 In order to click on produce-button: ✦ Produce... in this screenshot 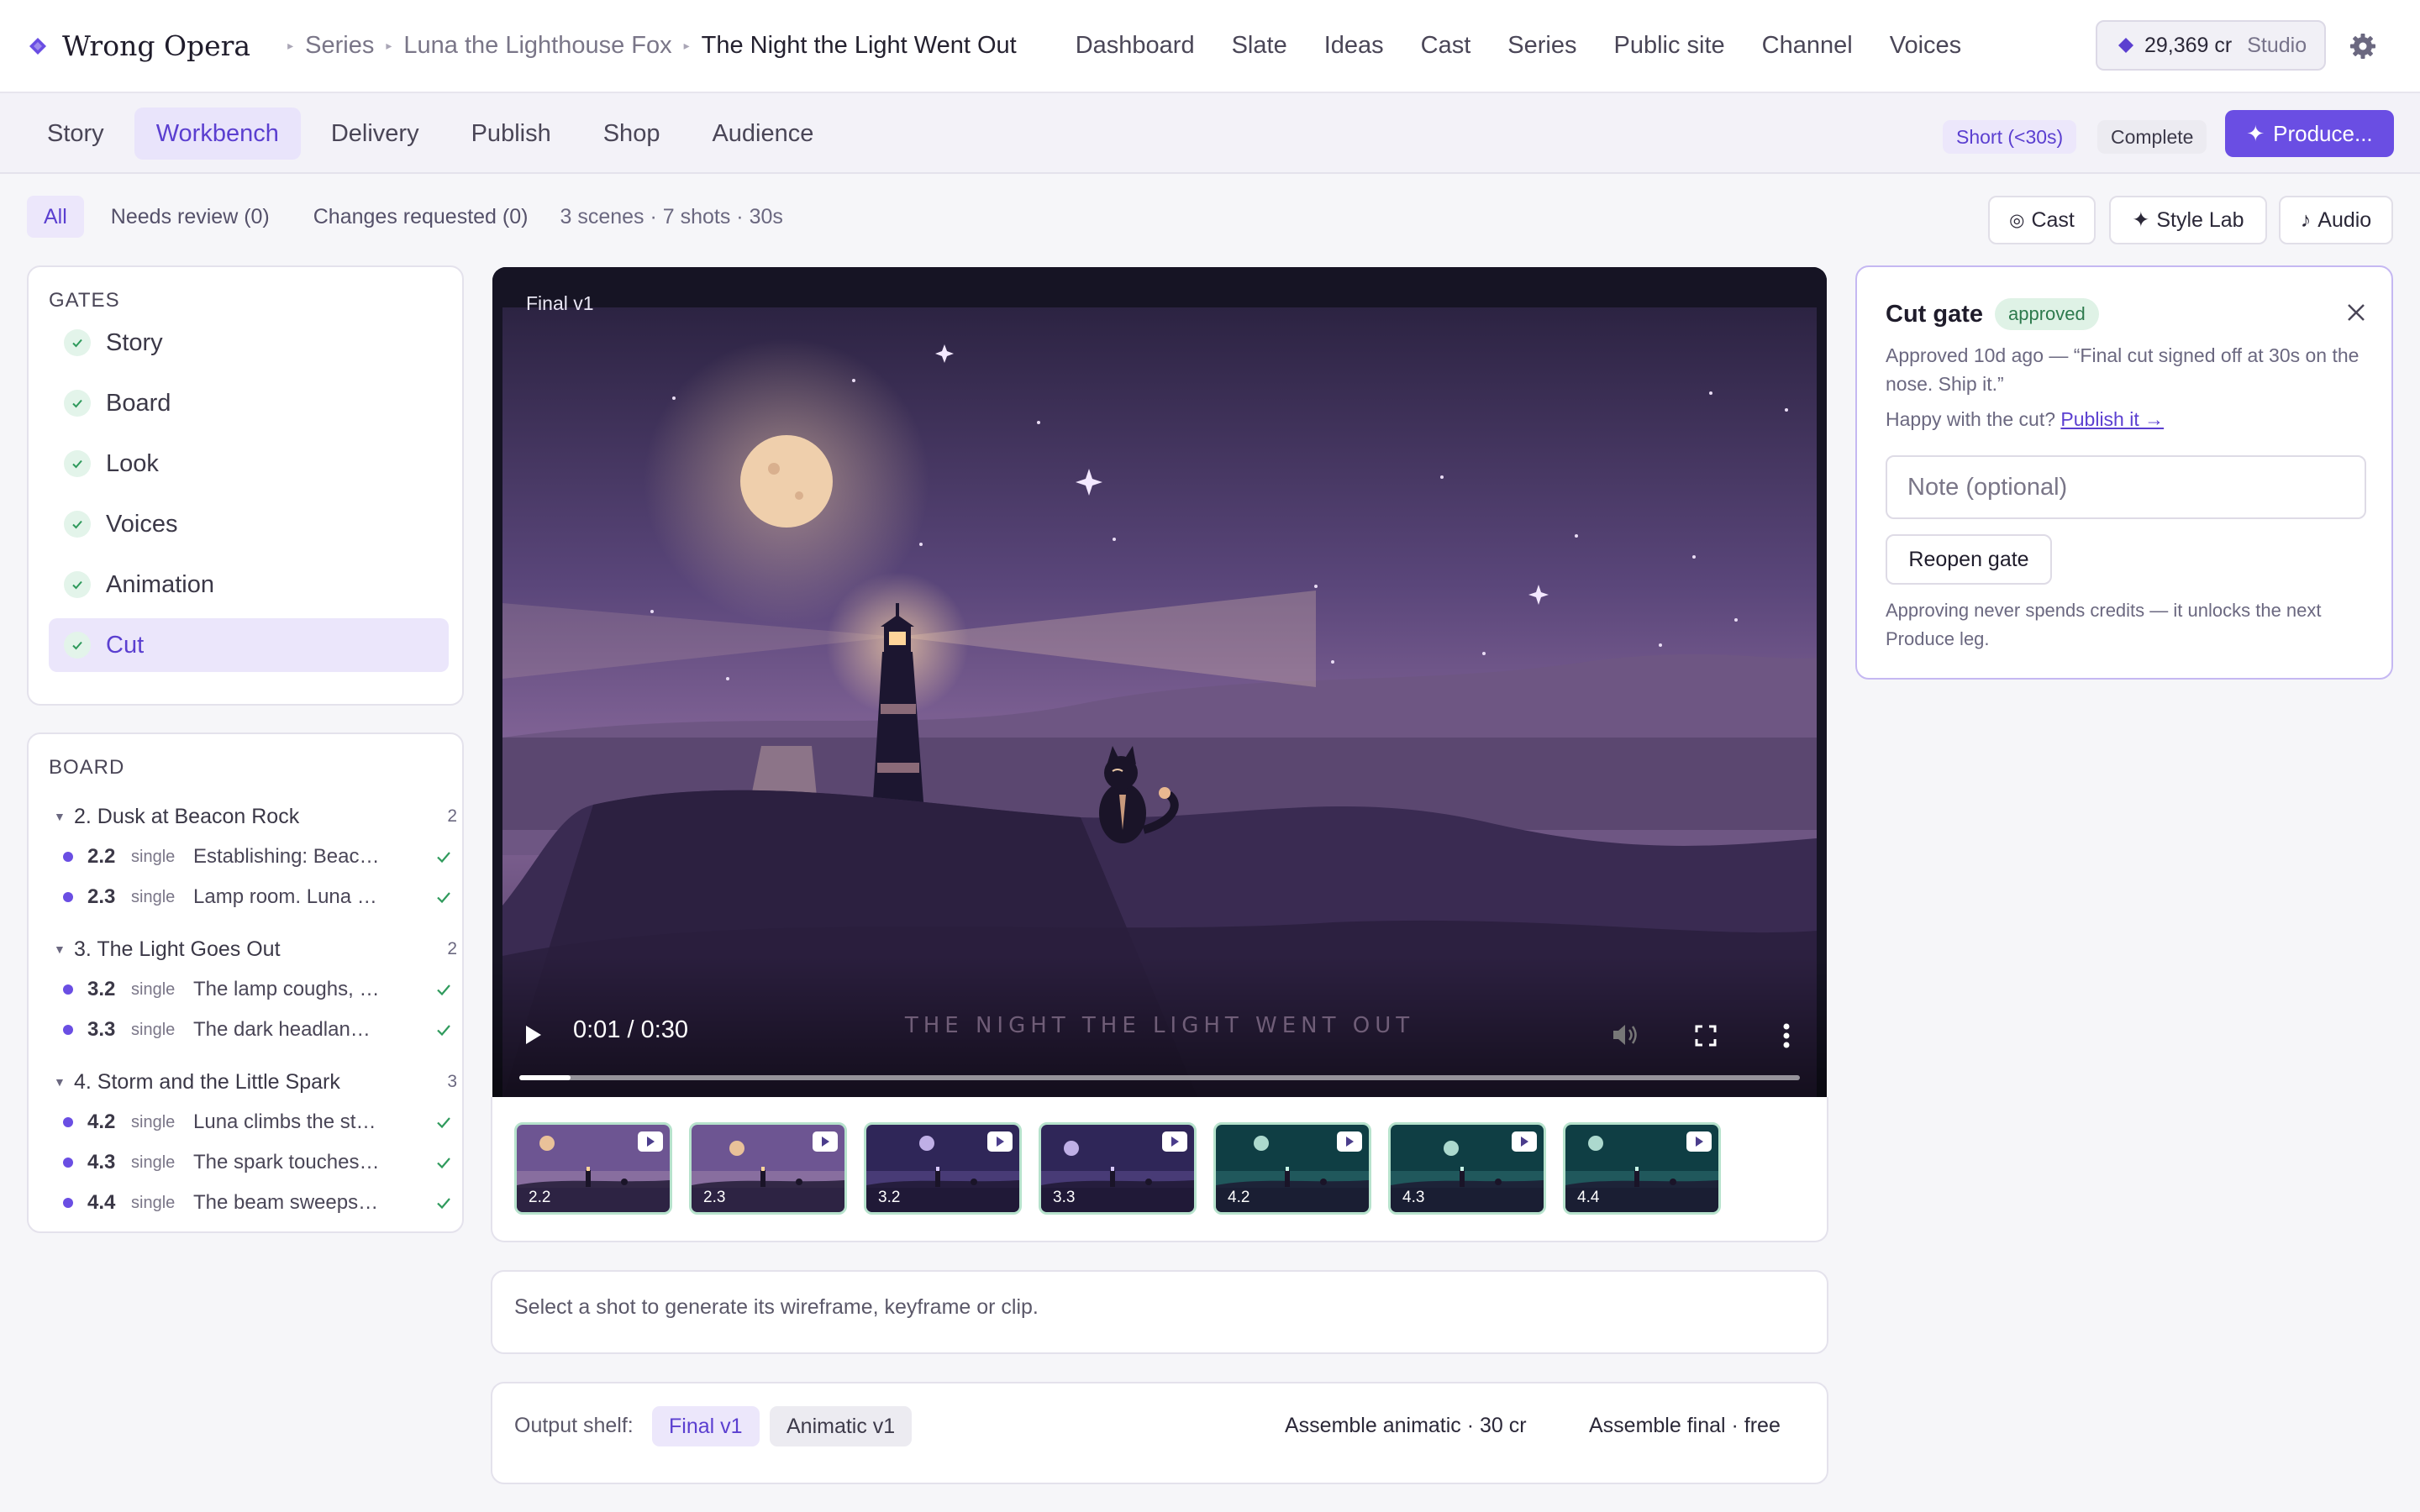, I will do `click(2309, 133)`.